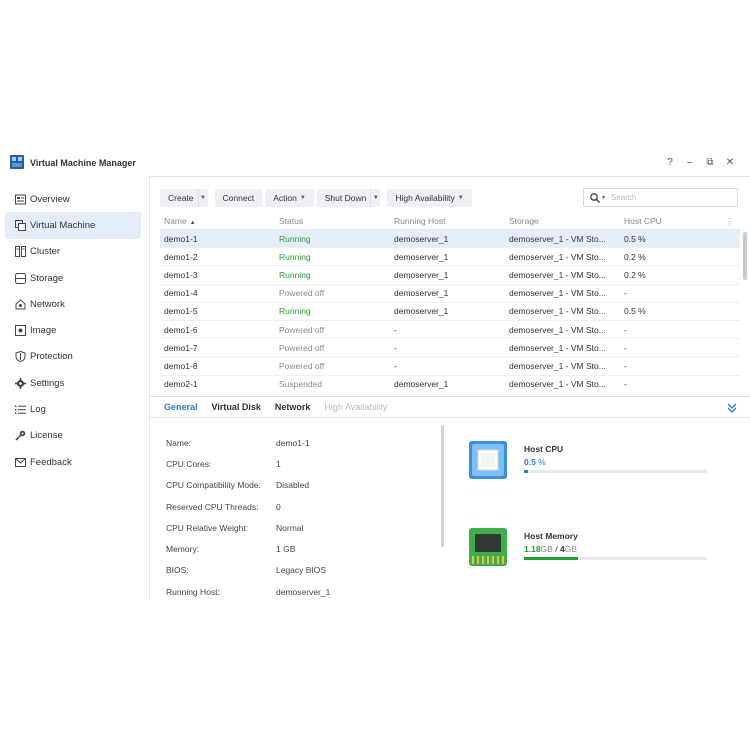 Image resolution: width=750 pixels, height=750 pixels. What do you see at coordinates (202, 198) in the screenshot?
I see `create-dropdown-icon: ▼` at bounding box center [202, 198].